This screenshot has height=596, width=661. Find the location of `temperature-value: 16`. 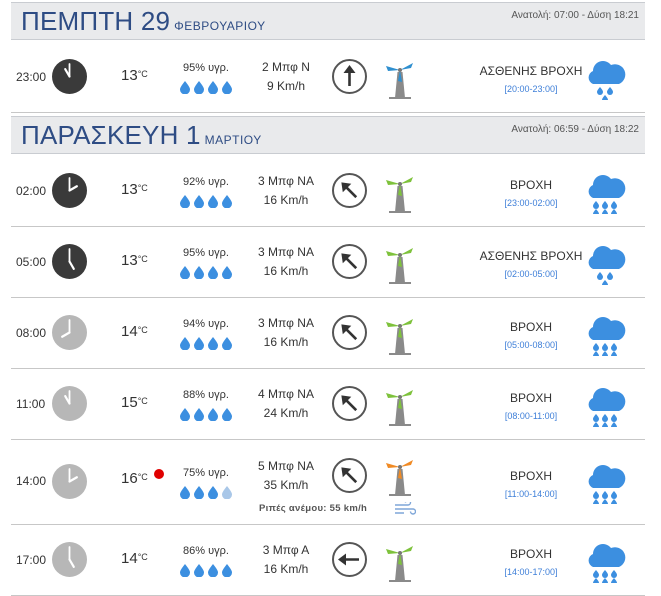

temperature-value: 16 is located at coordinates (129, 478).